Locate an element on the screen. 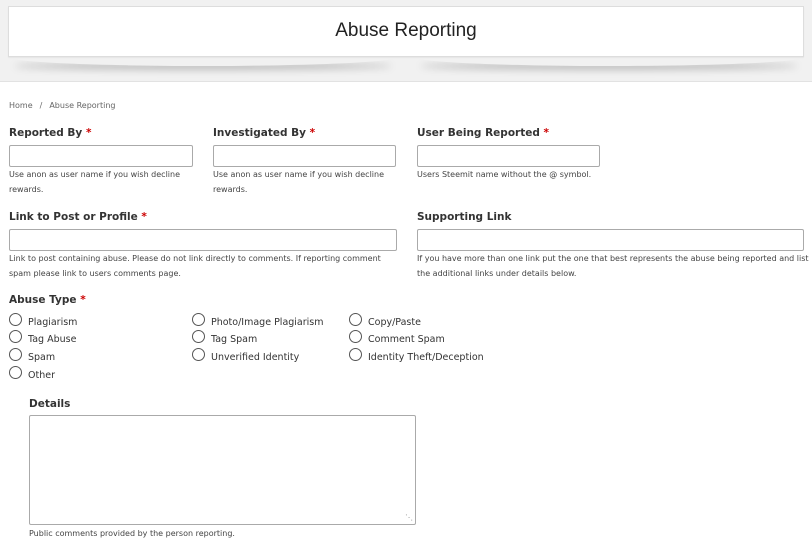  radio-spam: Spam is located at coordinates (32, 356).